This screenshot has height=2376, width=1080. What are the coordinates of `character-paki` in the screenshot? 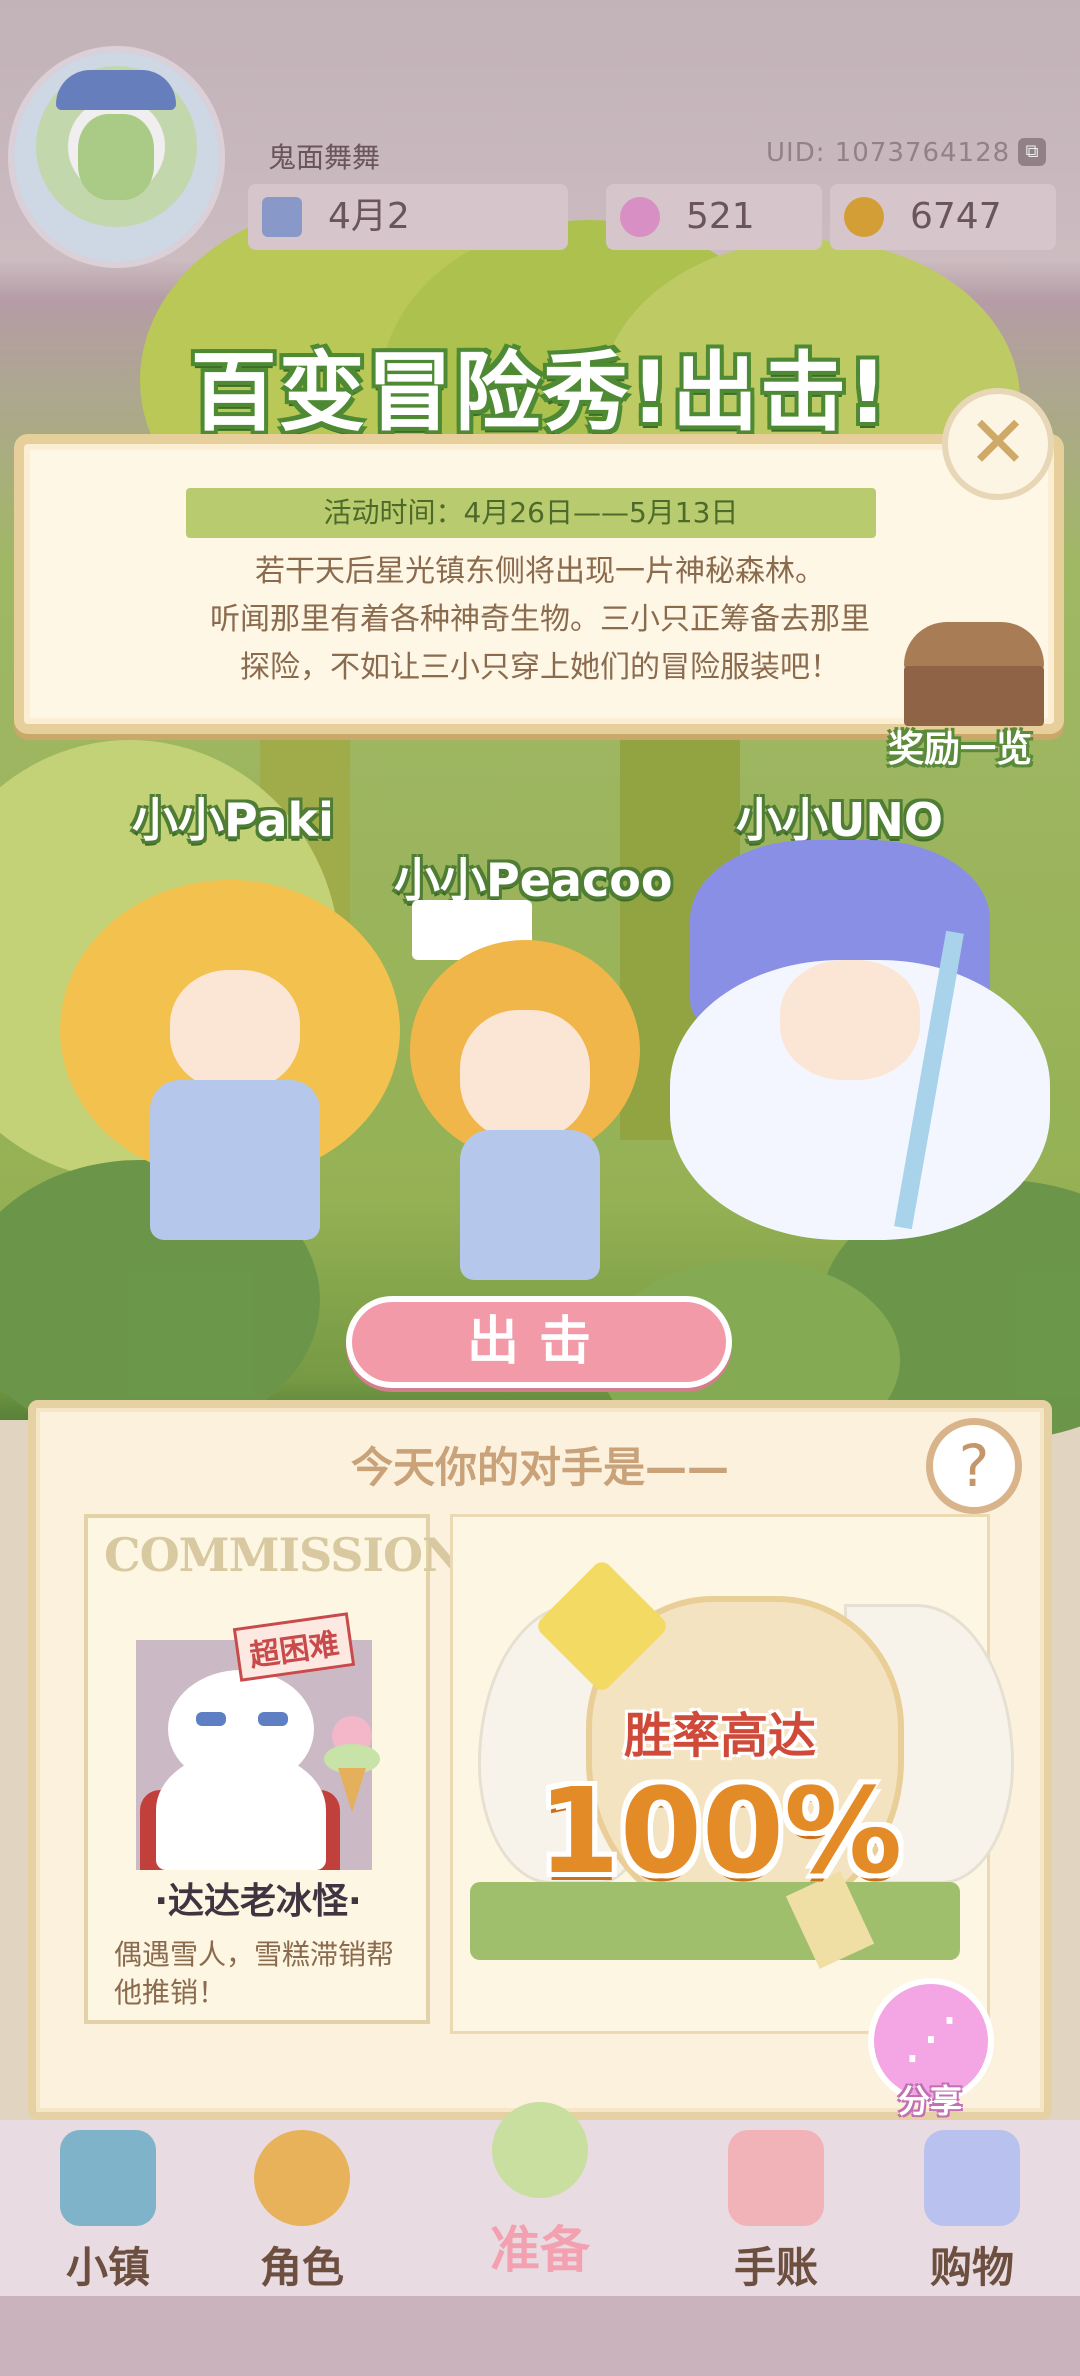 It's located at (230, 1060).